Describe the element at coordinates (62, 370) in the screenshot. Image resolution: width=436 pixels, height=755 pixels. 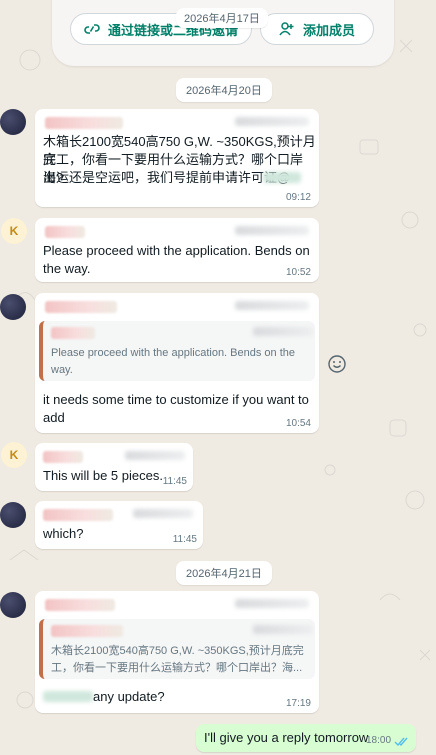
I see `quoted-text-line: way.` at that location.